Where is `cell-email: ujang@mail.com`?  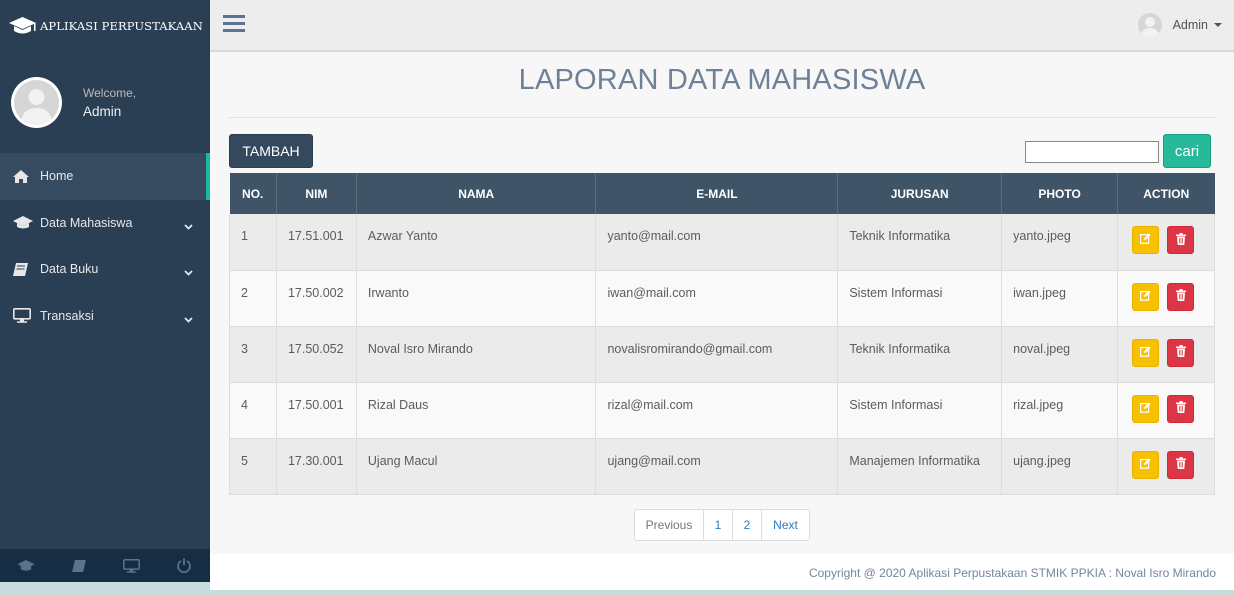 cell-email: ujang@mail.com is located at coordinates (717, 466).